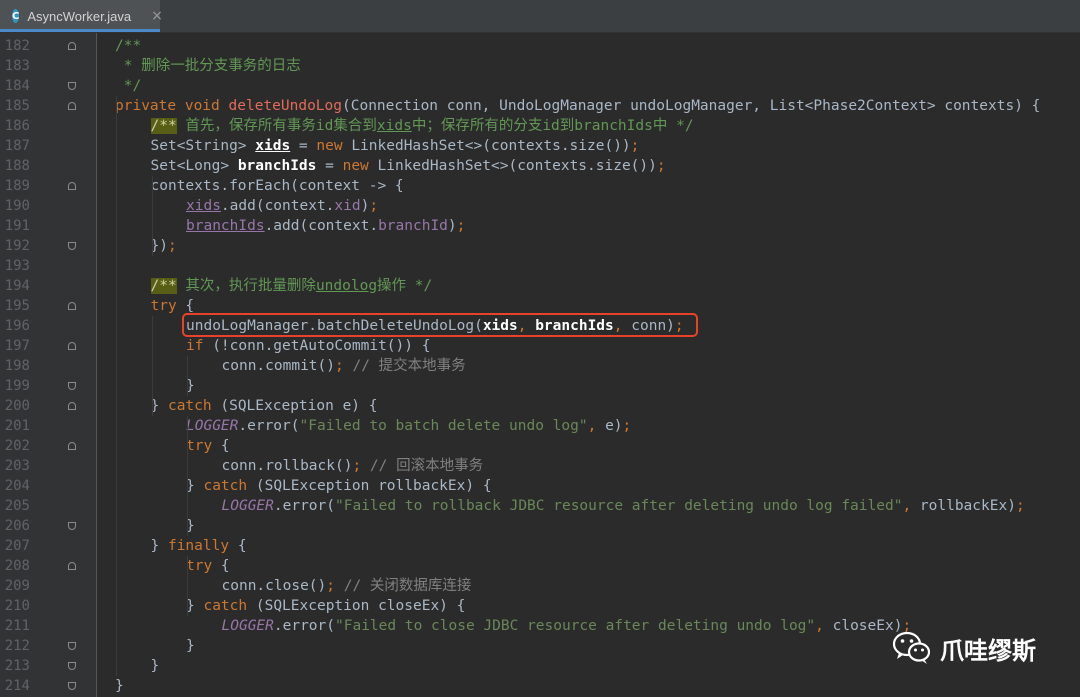  Describe the element at coordinates (128, 86) in the screenshot. I see `code-line: */` at that location.